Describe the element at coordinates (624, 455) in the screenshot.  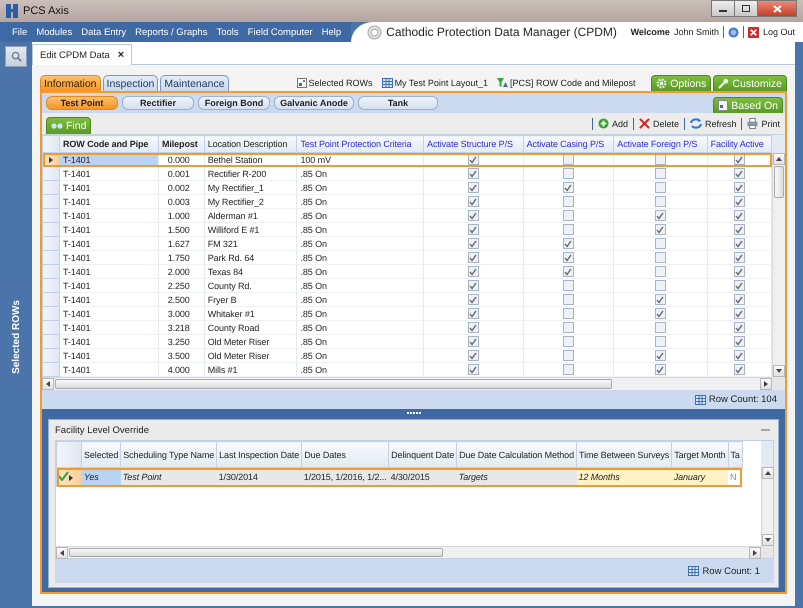
I see `column-header: Time Between Surveys` at that location.